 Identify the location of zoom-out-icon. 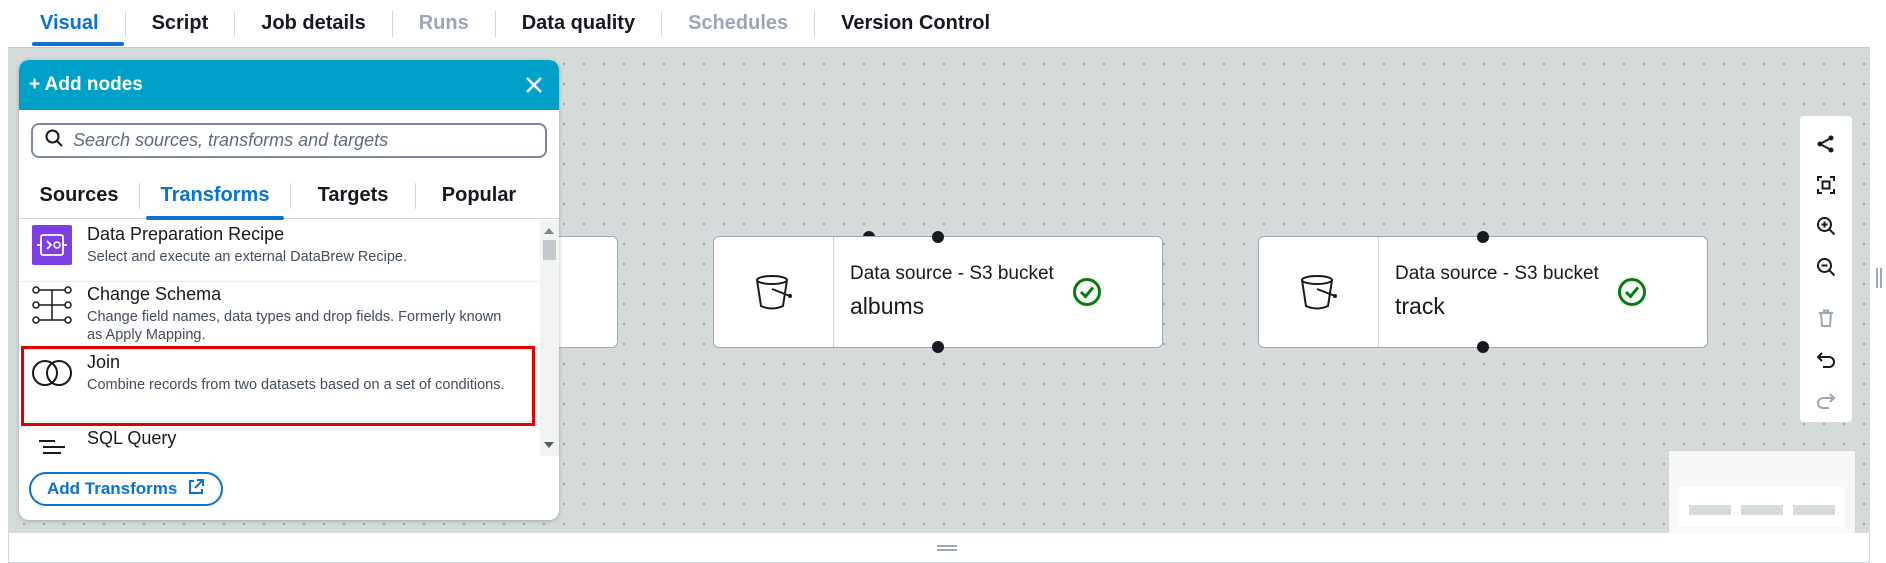
(1826, 266).